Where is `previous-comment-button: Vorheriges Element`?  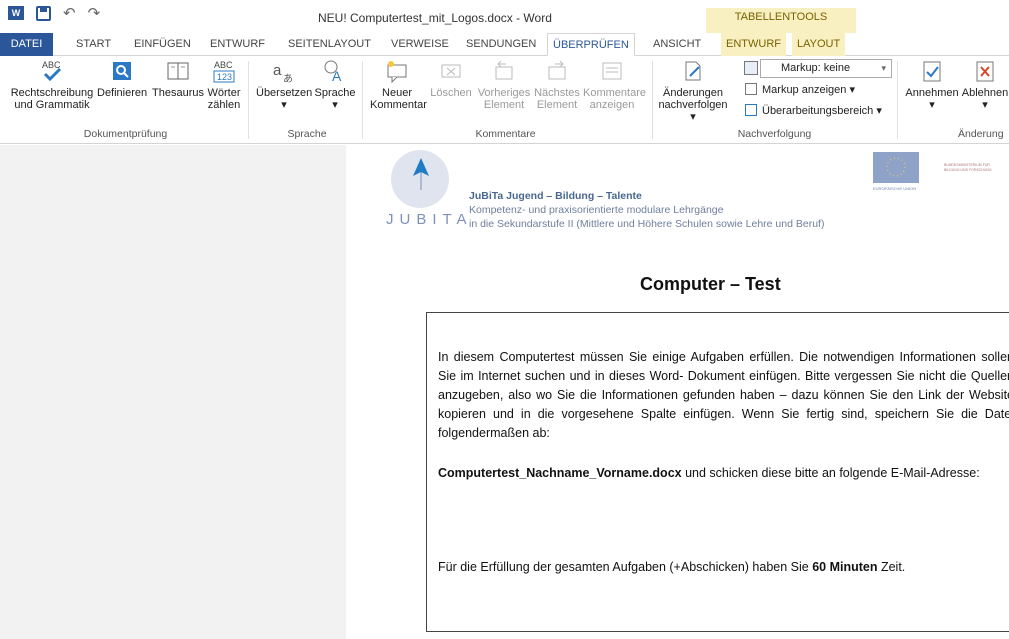
previous-comment-button: Vorheriges Element is located at coordinates (504, 90).